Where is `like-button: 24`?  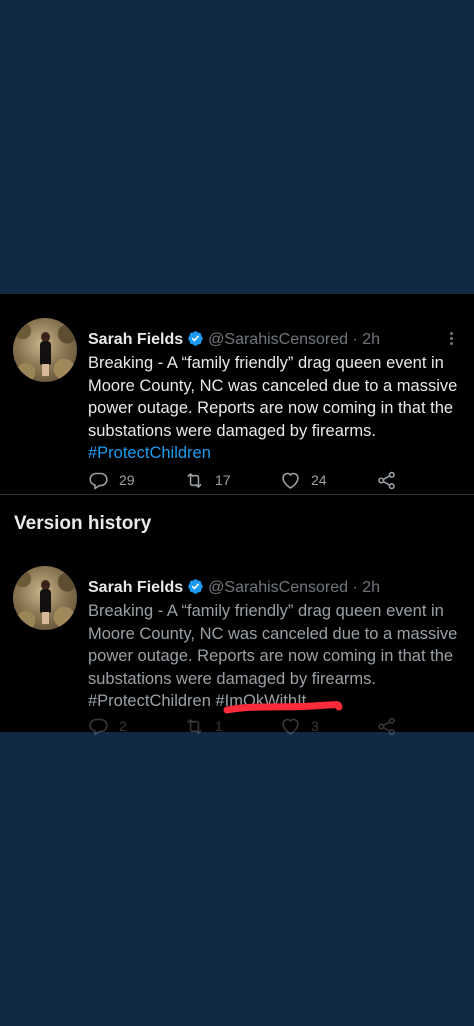
like-button: 24 is located at coordinates (303, 480).